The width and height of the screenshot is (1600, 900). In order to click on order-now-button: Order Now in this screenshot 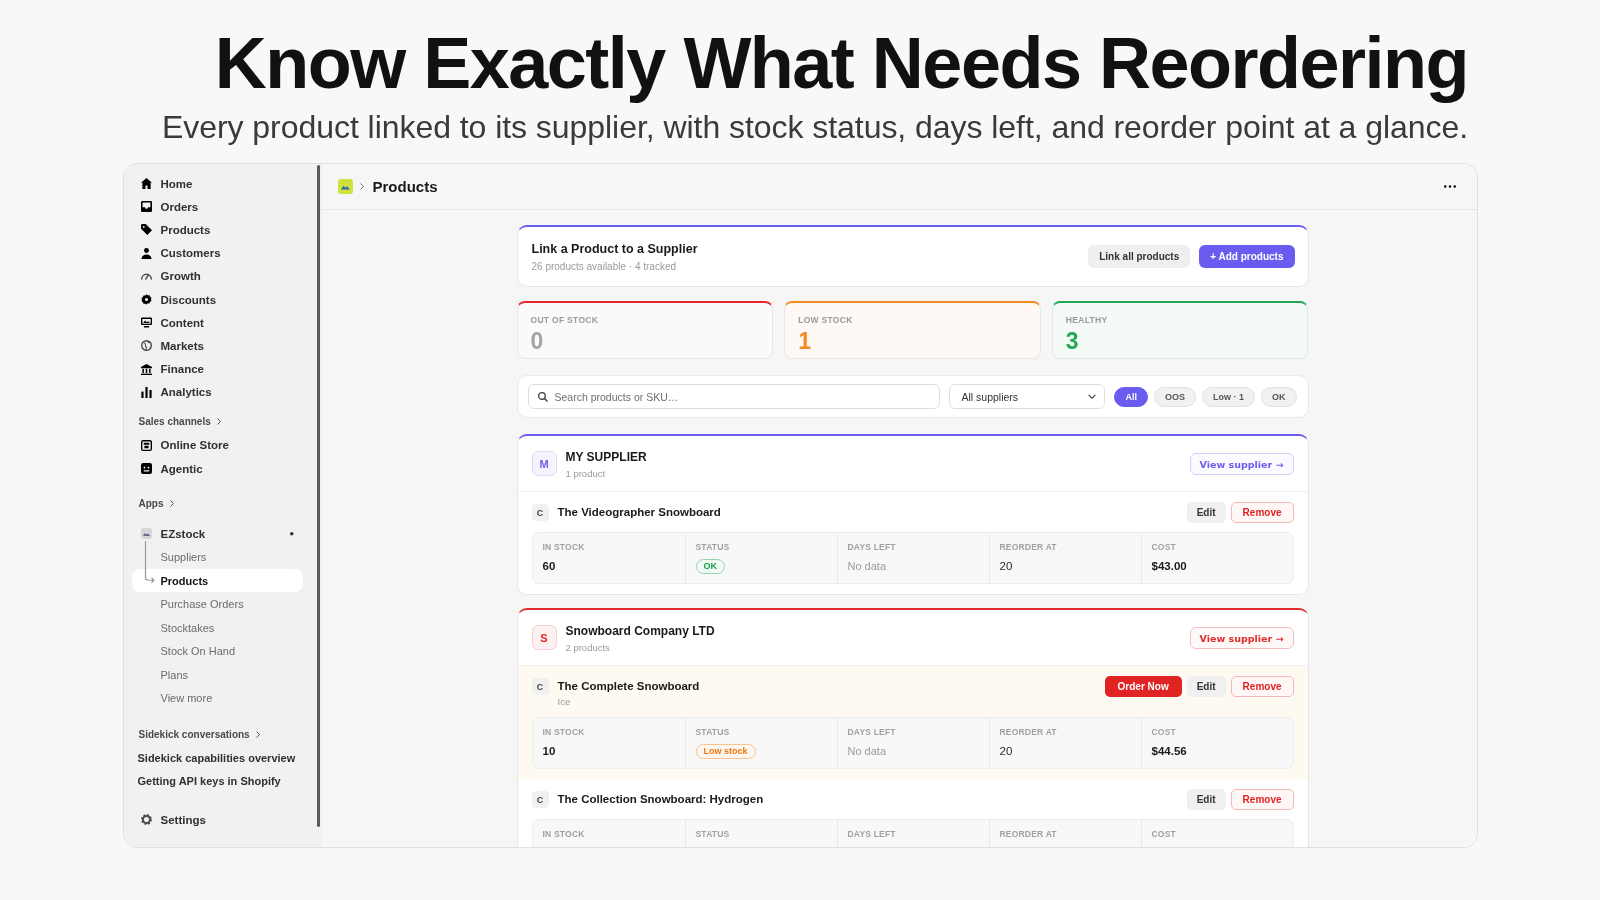, I will do `click(1143, 686)`.